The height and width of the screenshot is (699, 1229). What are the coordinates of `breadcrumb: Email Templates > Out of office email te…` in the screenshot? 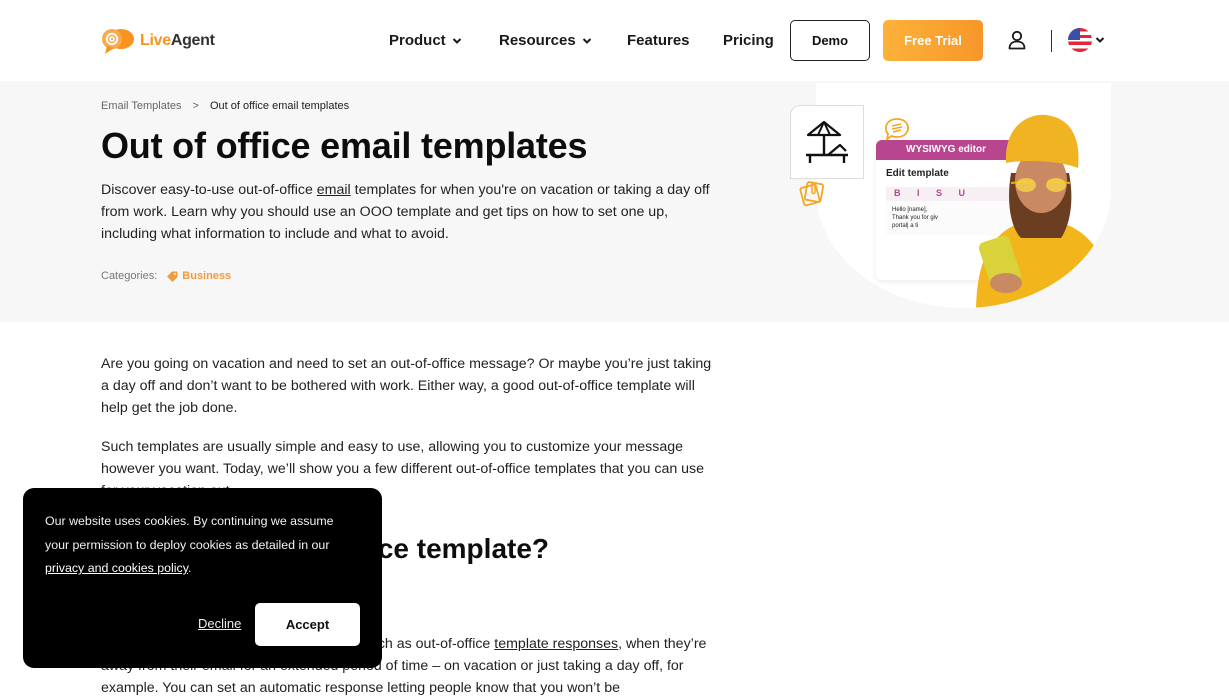 It's located at (225, 106).